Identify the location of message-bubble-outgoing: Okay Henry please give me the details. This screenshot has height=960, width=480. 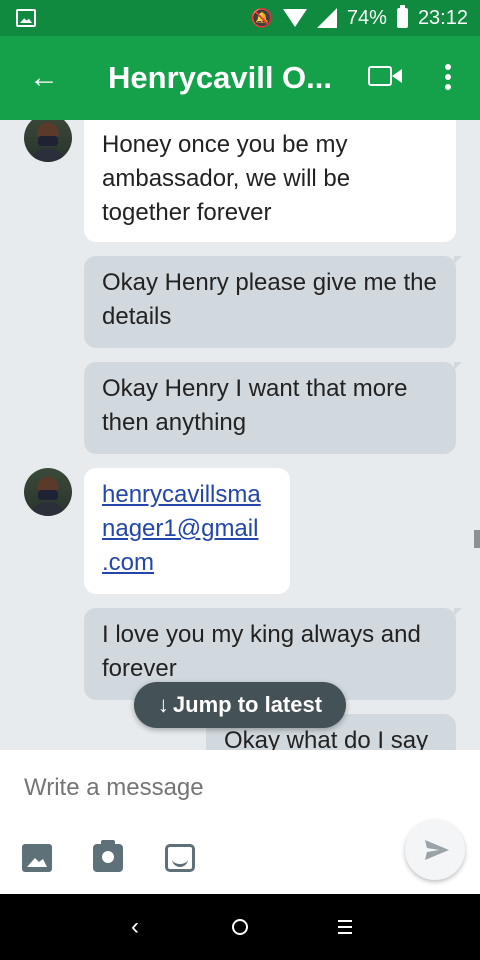
(273, 302).